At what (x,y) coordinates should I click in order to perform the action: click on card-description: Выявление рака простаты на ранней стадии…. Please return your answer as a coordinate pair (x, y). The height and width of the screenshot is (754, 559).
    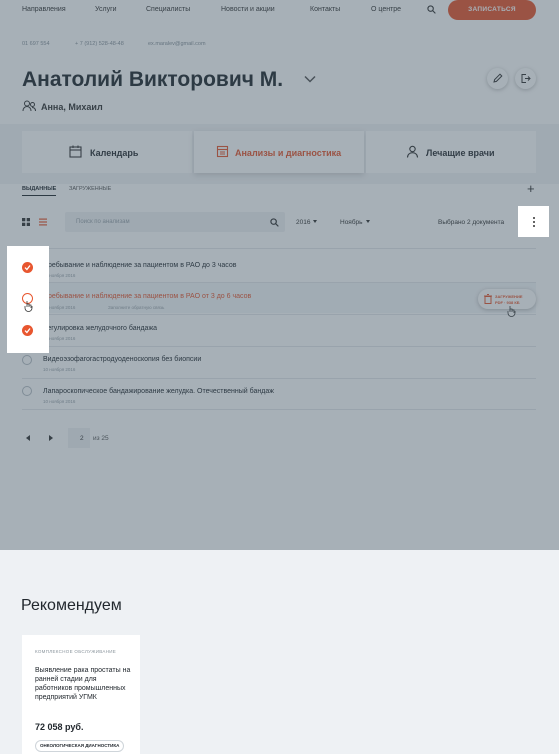
    Looking at the image, I should click on (83, 684).